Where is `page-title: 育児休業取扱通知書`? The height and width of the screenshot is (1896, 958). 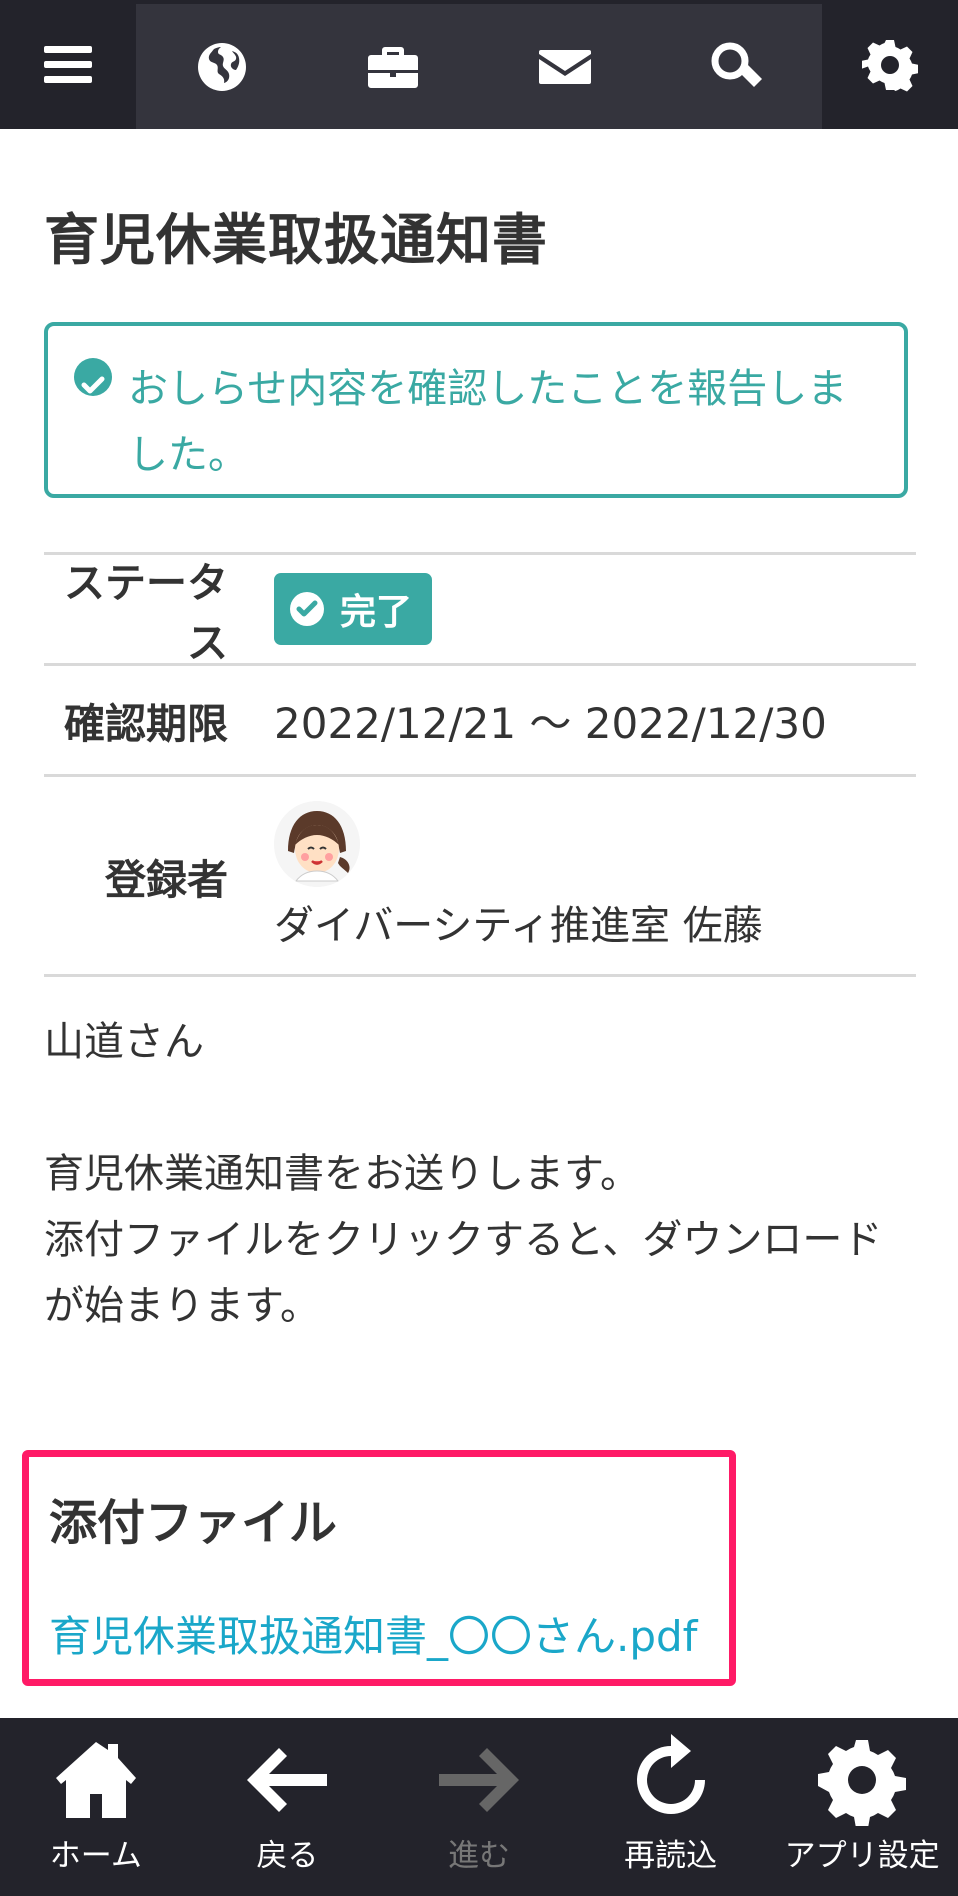
page-title: 育児休業取扱通知書 is located at coordinates (296, 240).